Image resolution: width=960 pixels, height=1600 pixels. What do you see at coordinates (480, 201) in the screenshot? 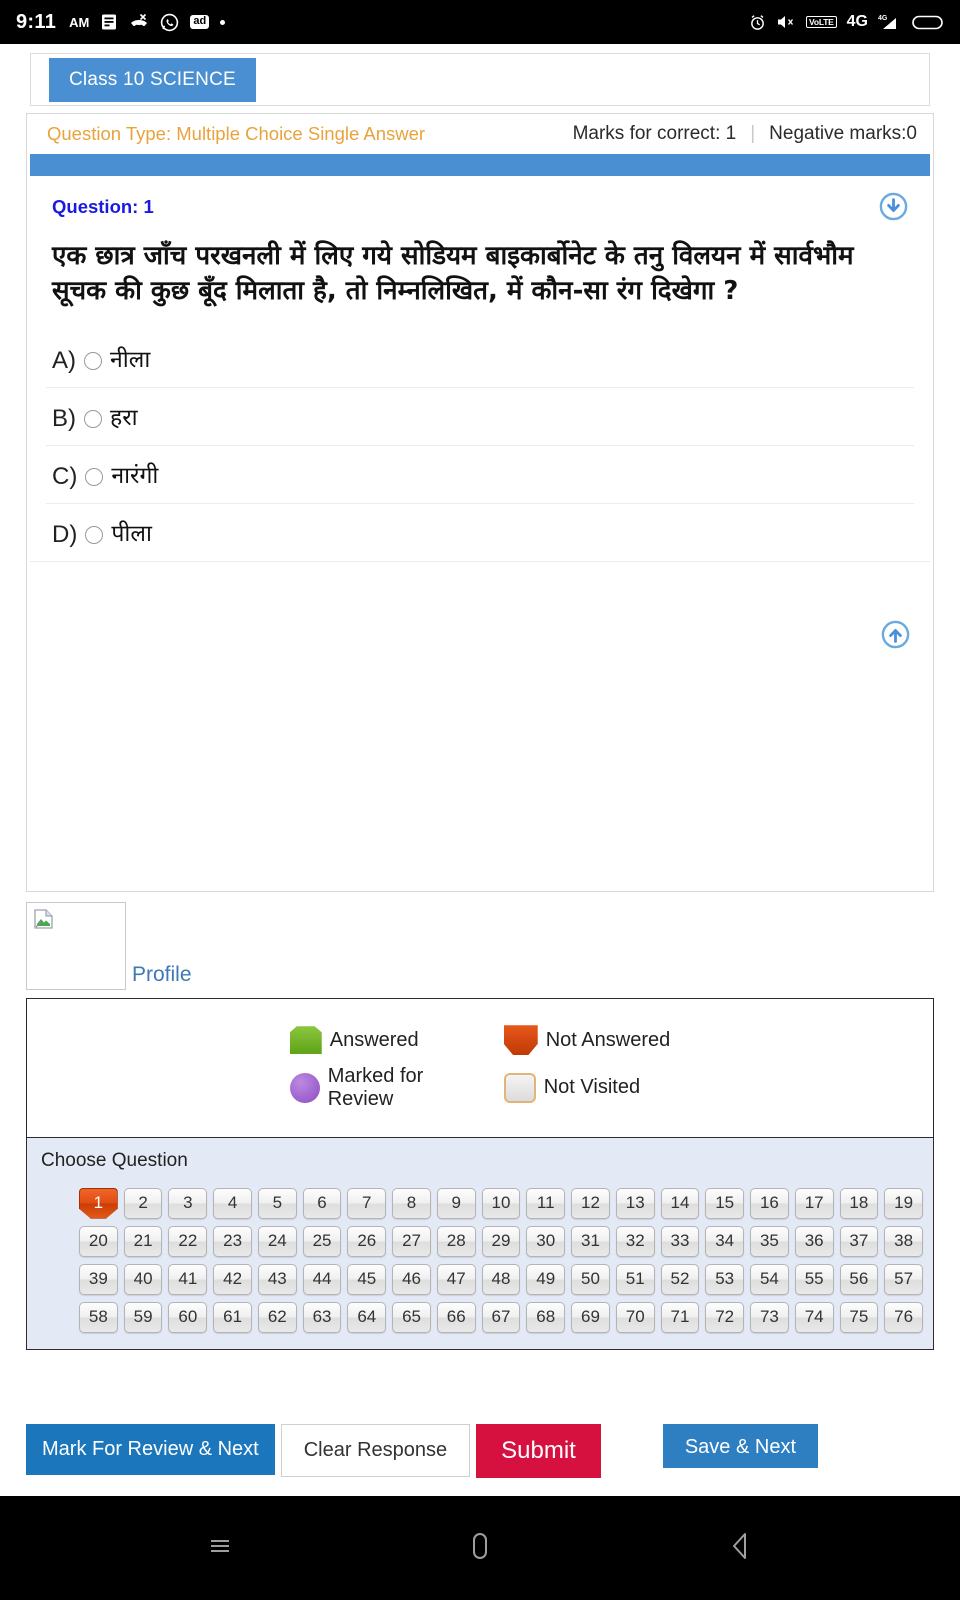
I see `question-header: Question: 1` at bounding box center [480, 201].